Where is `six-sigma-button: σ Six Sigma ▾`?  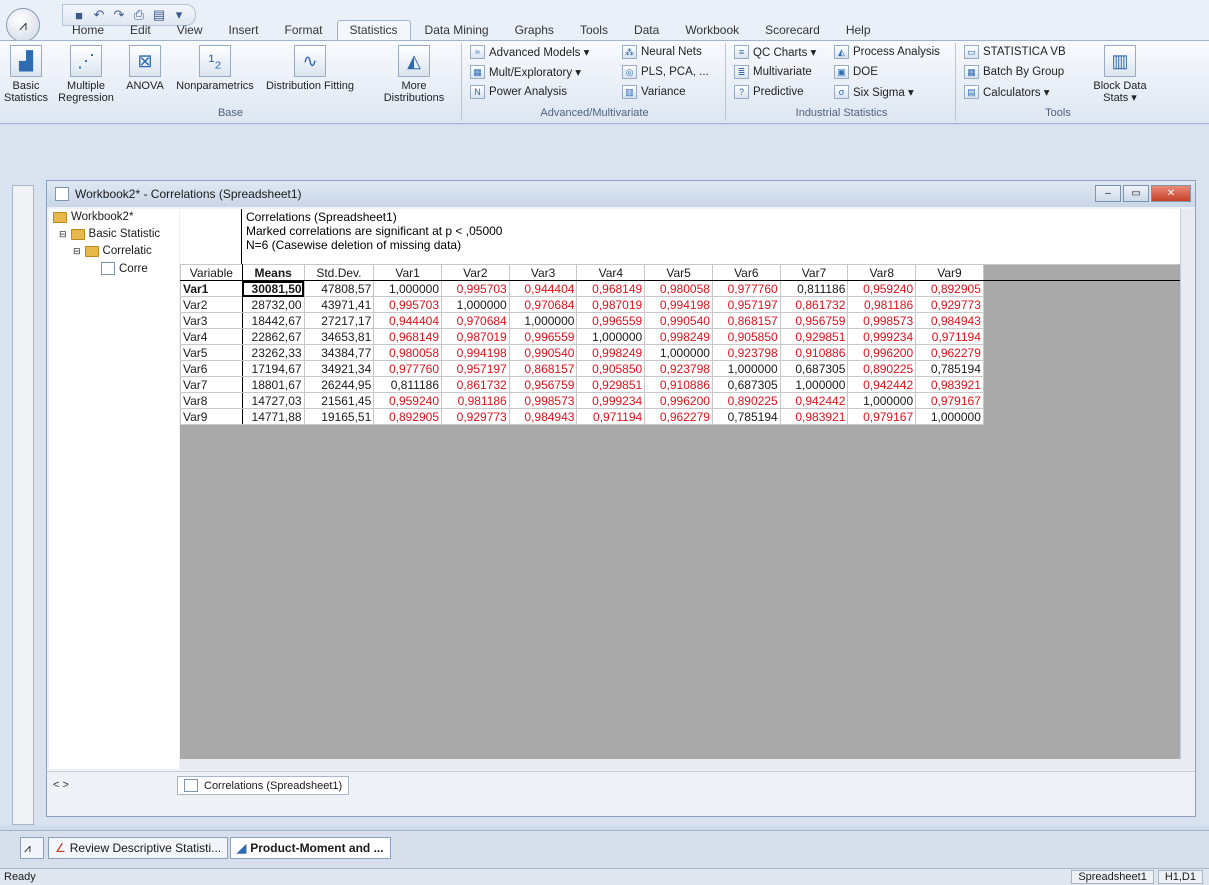
six-sigma-button: σ Six Sigma ▾ is located at coordinates (874, 92).